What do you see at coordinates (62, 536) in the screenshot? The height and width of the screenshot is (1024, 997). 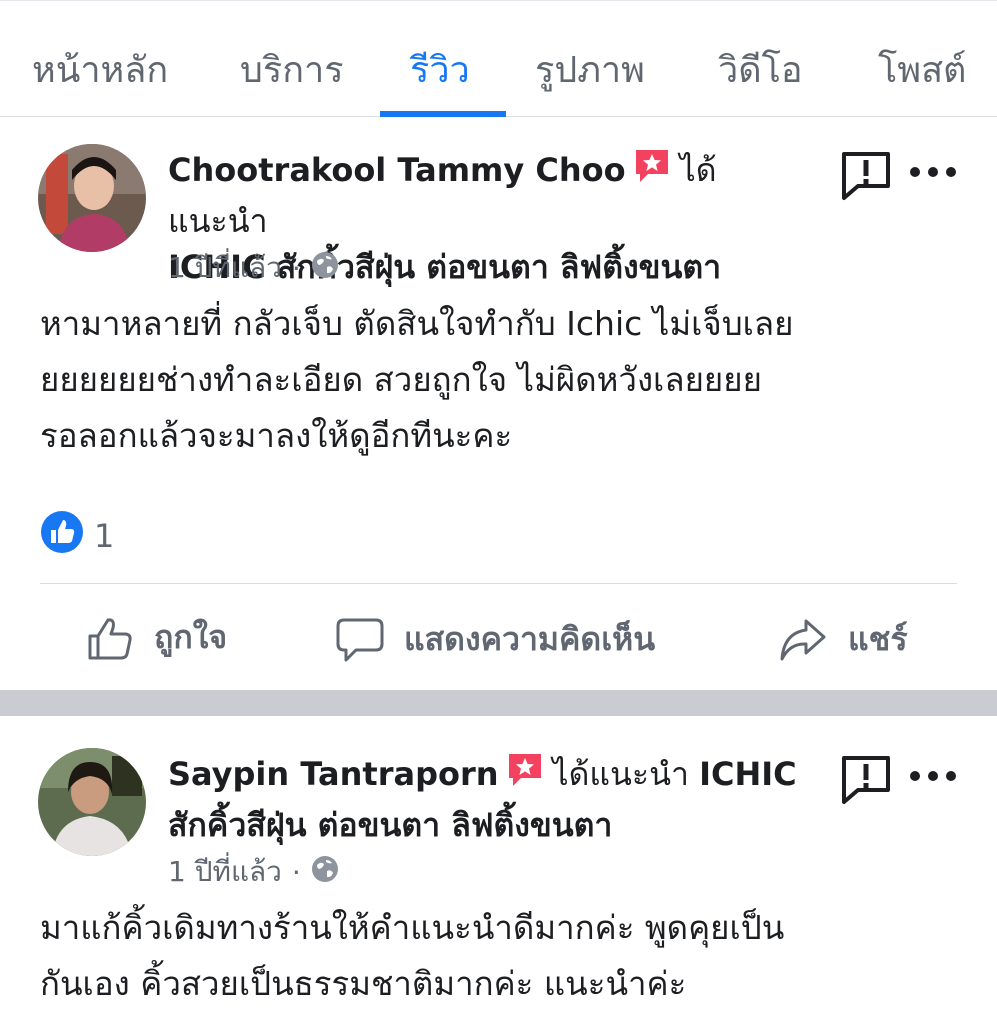 I see `like-reaction-icon` at bounding box center [62, 536].